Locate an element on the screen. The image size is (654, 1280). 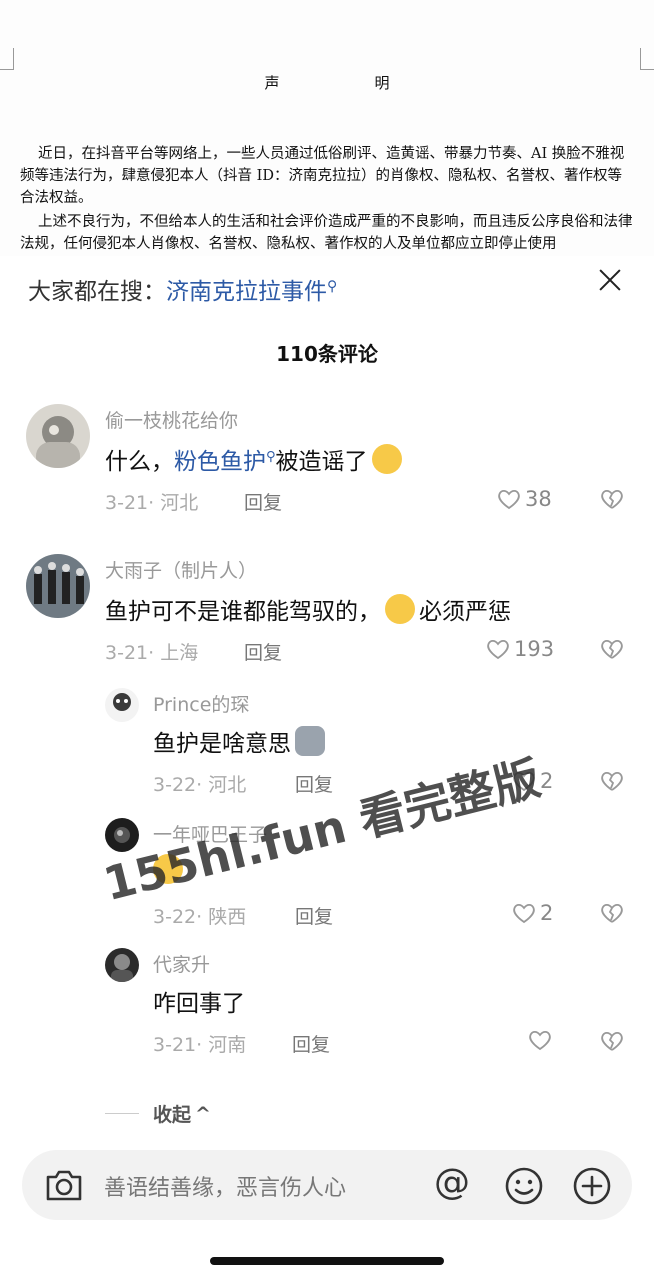
chevron-up-icon: ^ is located at coordinates (203, 1113).